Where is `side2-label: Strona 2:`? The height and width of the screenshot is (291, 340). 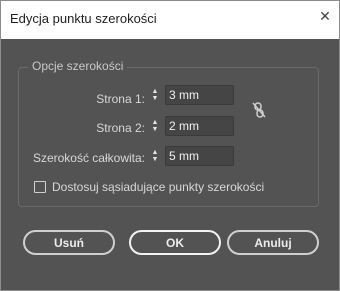 side2-label: Strona 2: is located at coordinates (120, 128).